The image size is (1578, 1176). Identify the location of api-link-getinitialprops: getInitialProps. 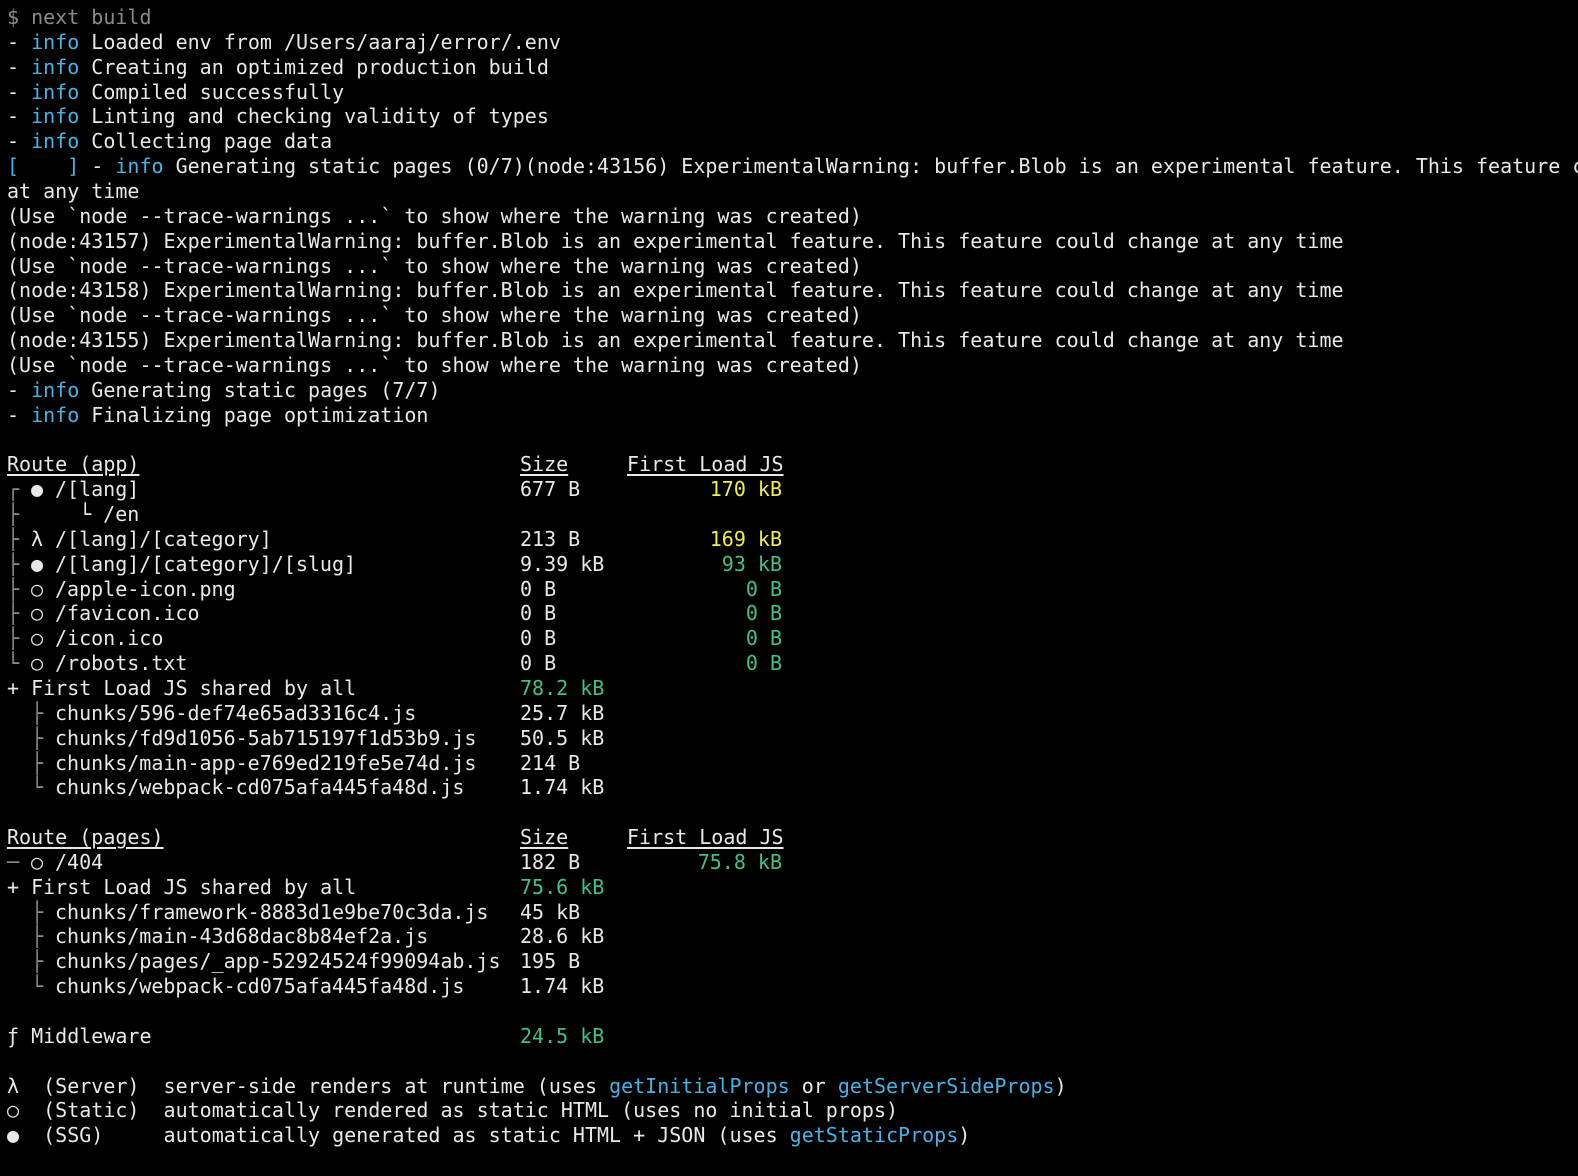
(699, 1086).